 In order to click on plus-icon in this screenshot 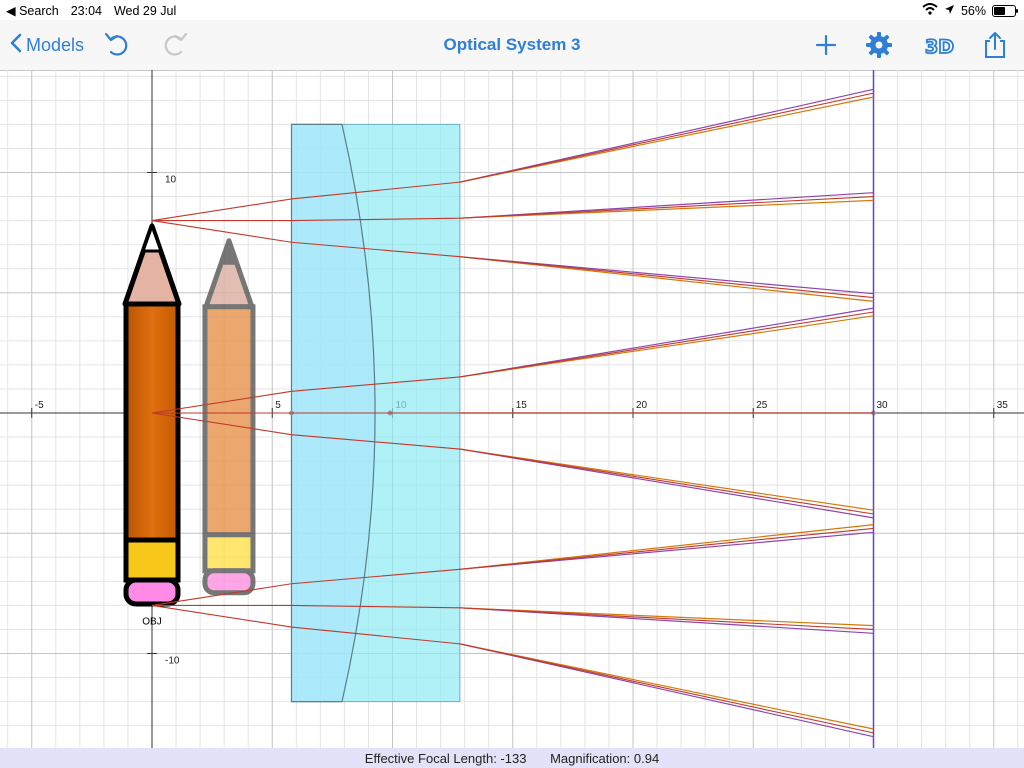, I will do `click(826, 49)`.